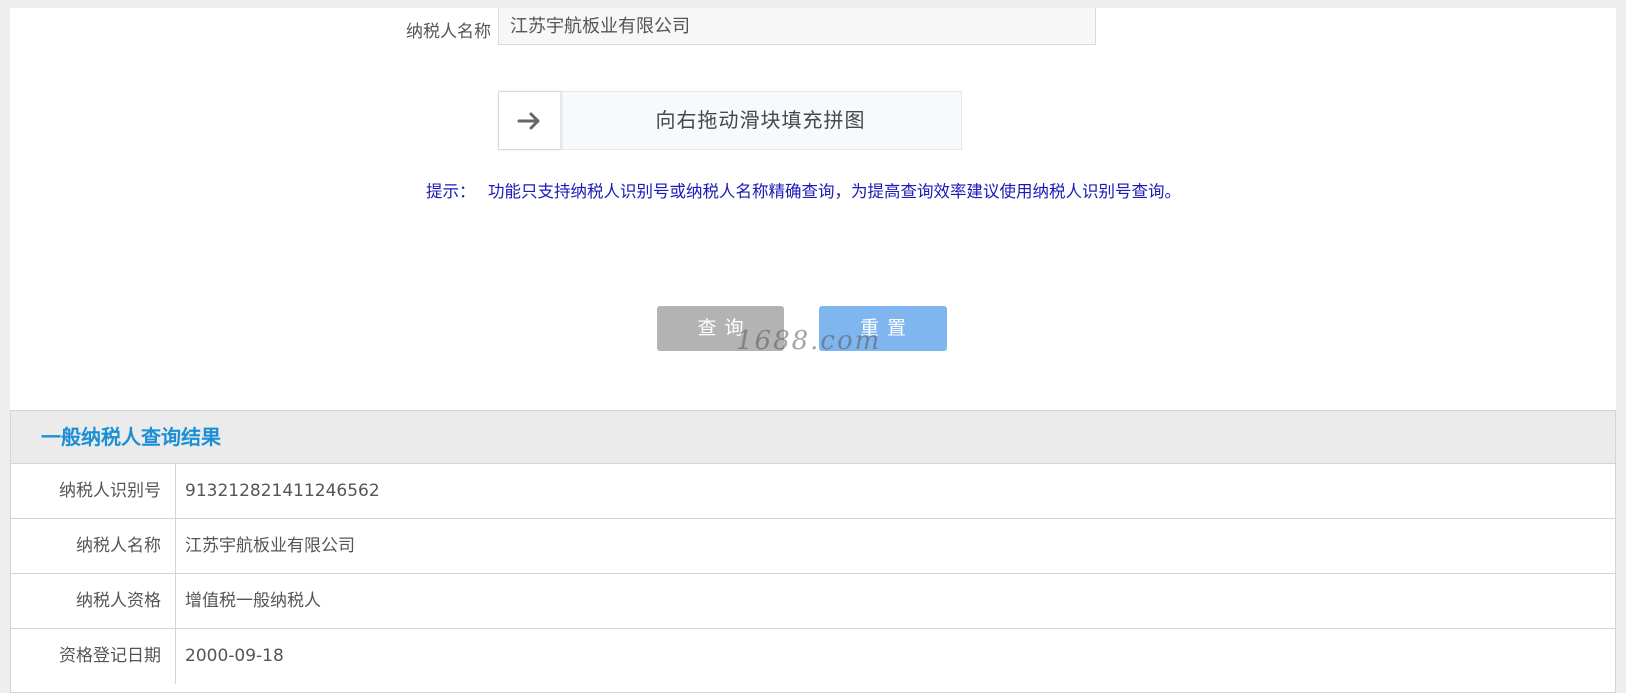 The image size is (1626, 693). I want to click on arrow-right-icon, so click(528, 120).